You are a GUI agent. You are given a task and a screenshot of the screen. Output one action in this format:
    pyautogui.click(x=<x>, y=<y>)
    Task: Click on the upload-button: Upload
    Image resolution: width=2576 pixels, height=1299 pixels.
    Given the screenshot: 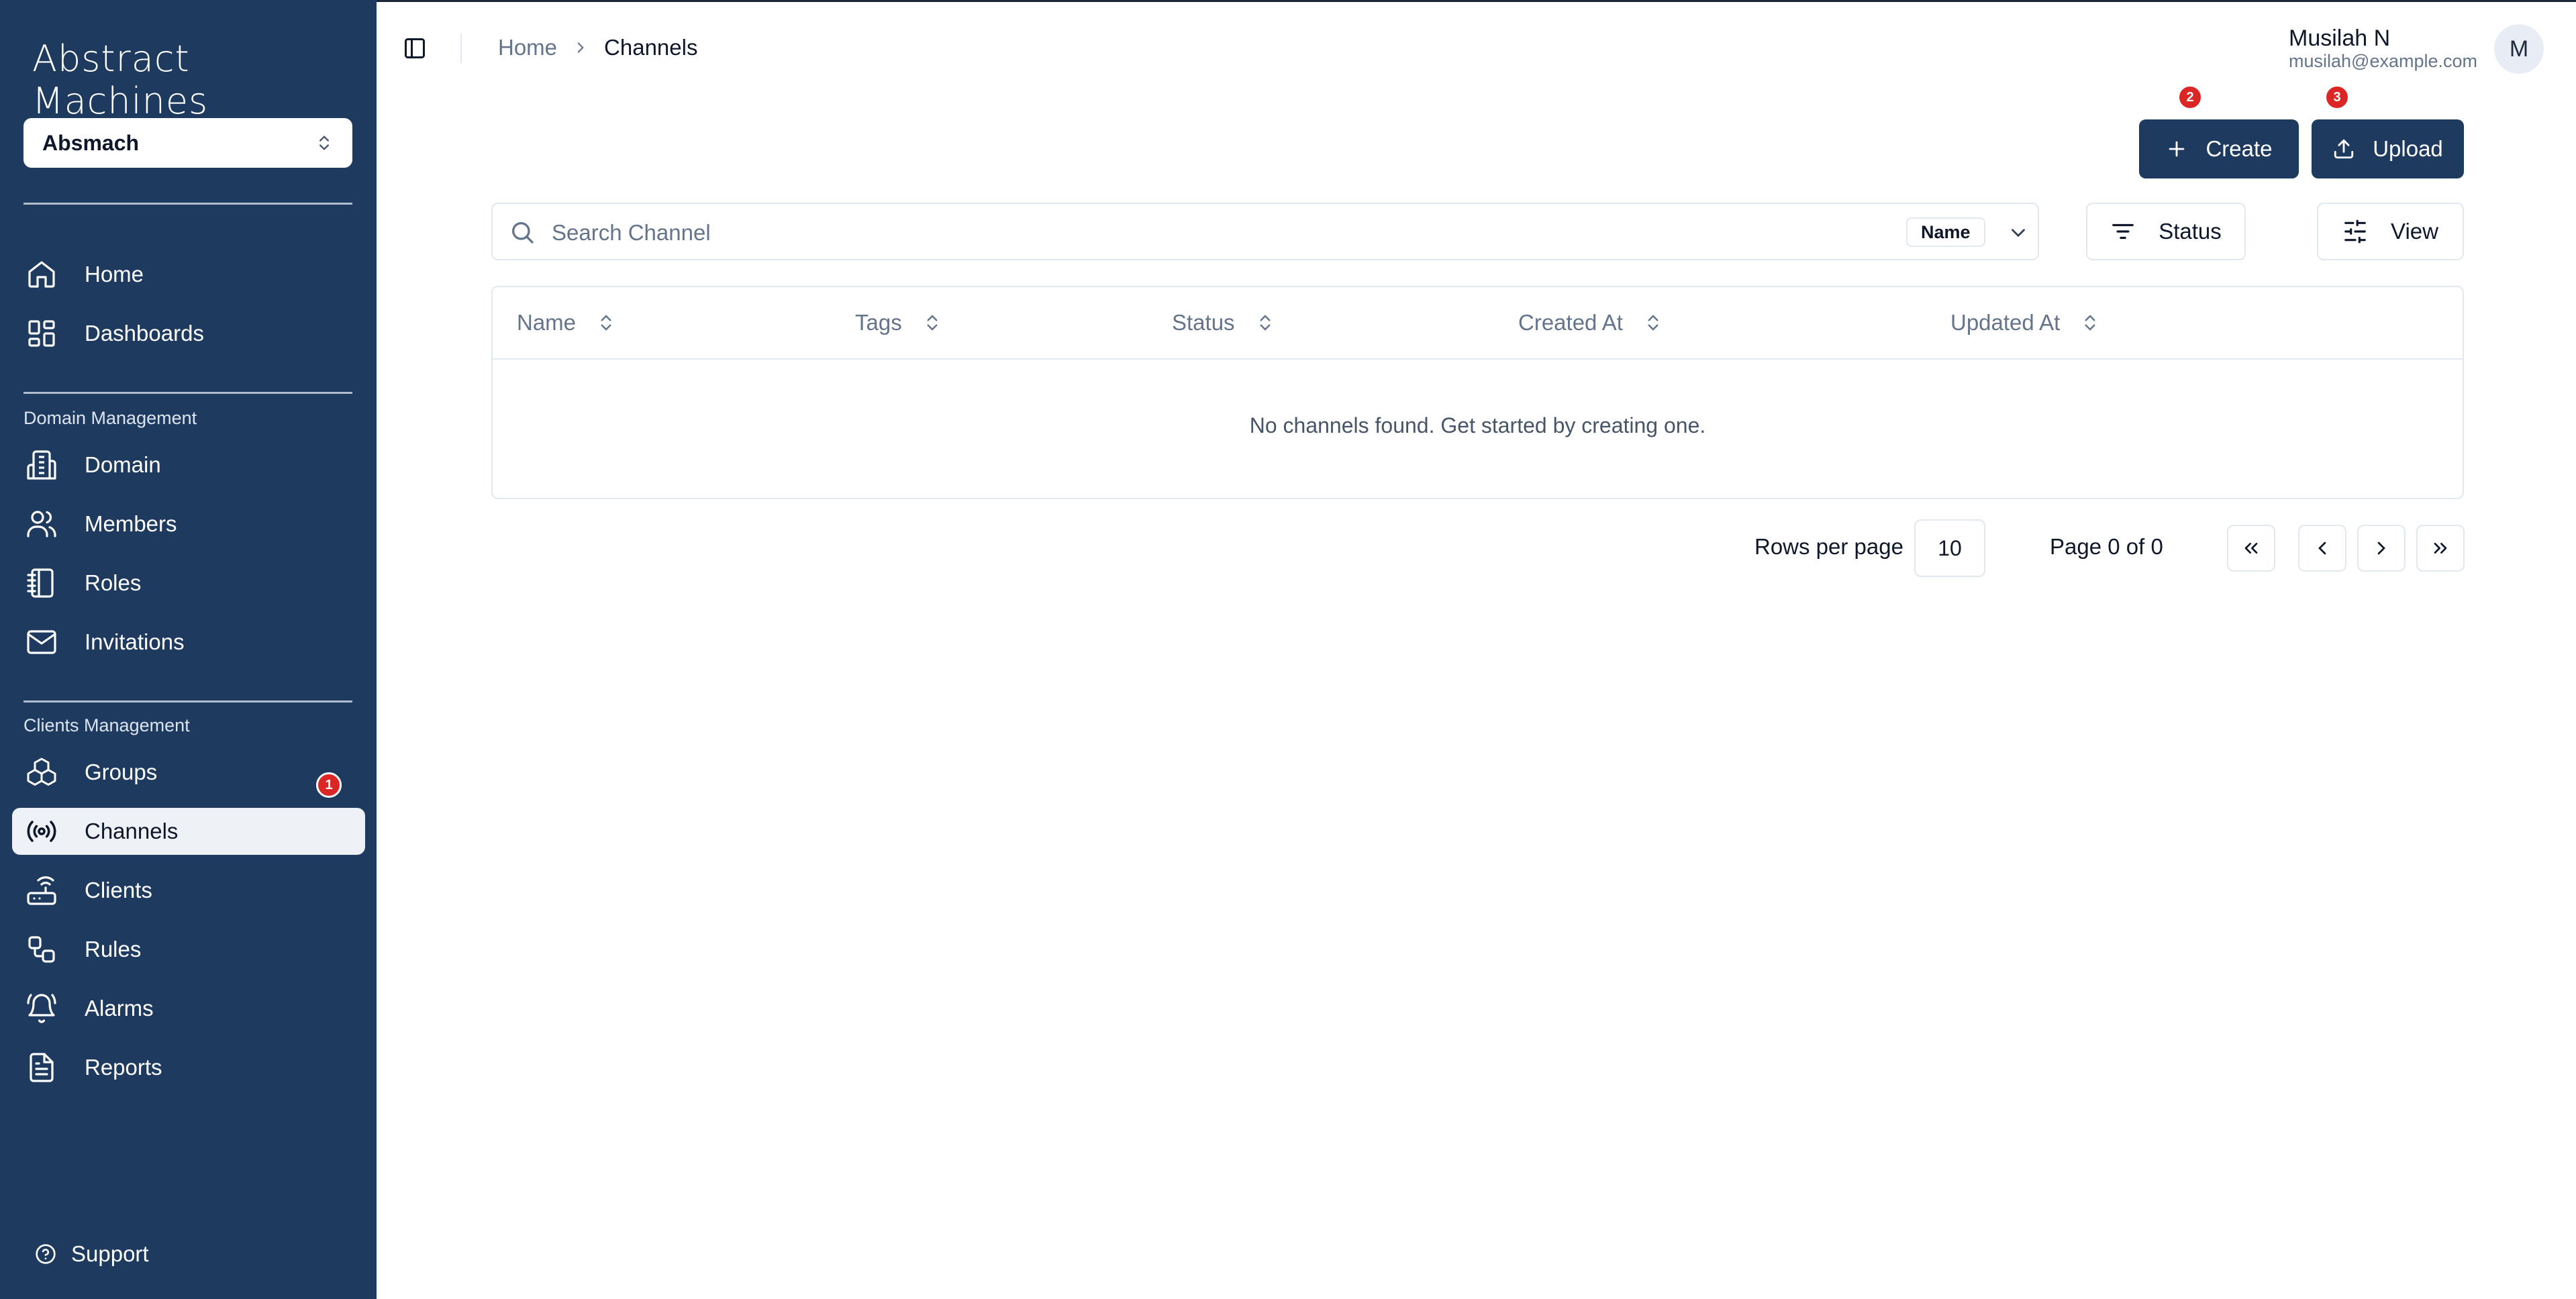 What is the action you would take?
    pyautogui.click(x=2388, y=148)
    